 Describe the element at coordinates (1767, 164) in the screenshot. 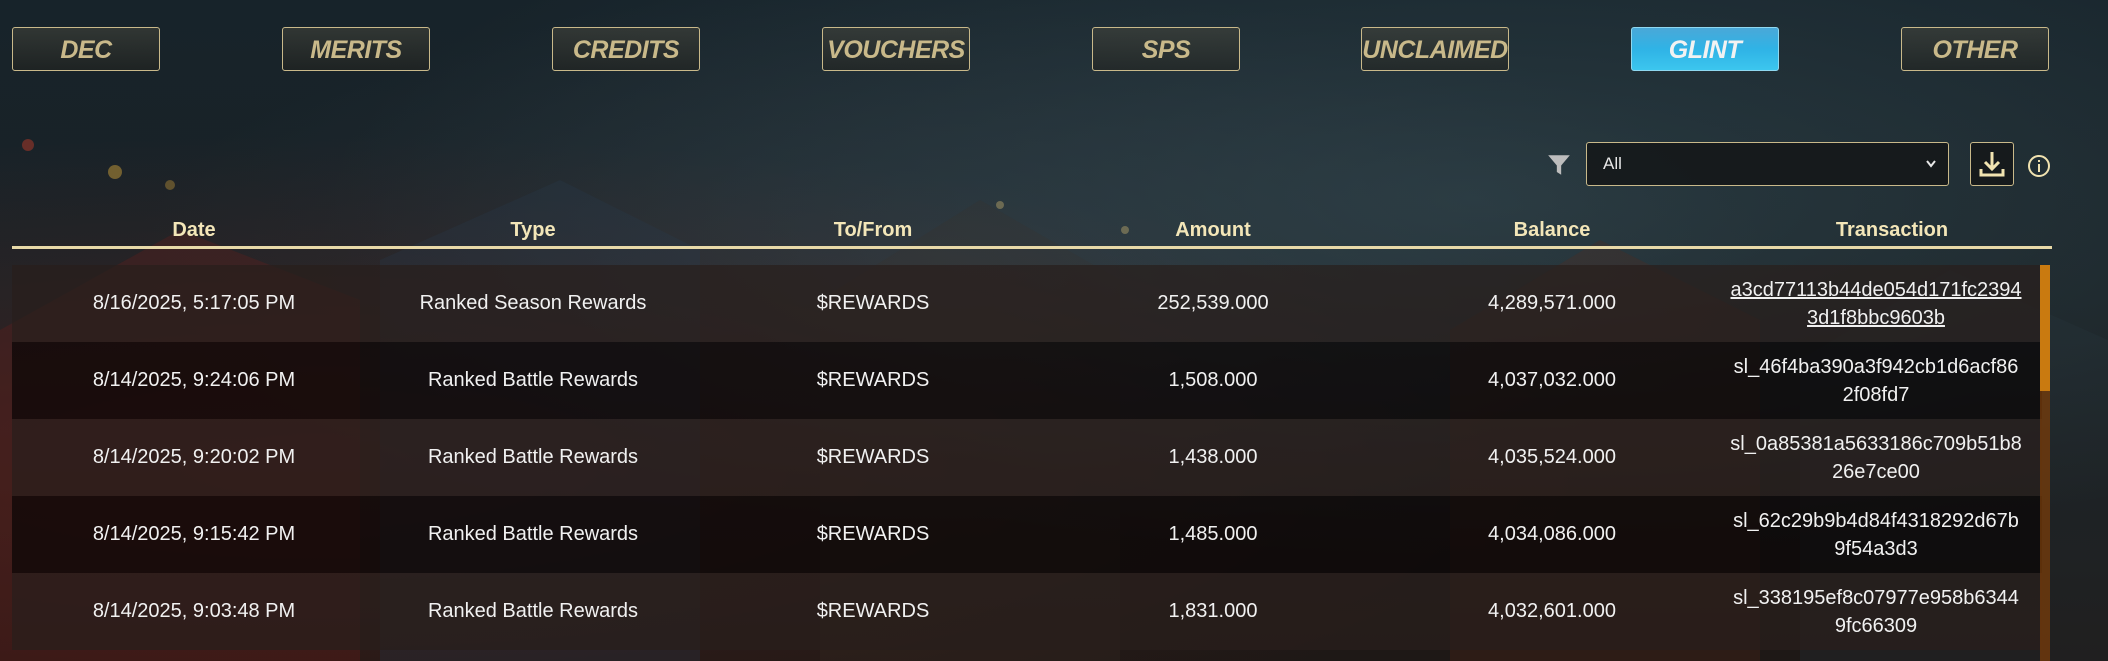

I see `filter-select: All` at that location.